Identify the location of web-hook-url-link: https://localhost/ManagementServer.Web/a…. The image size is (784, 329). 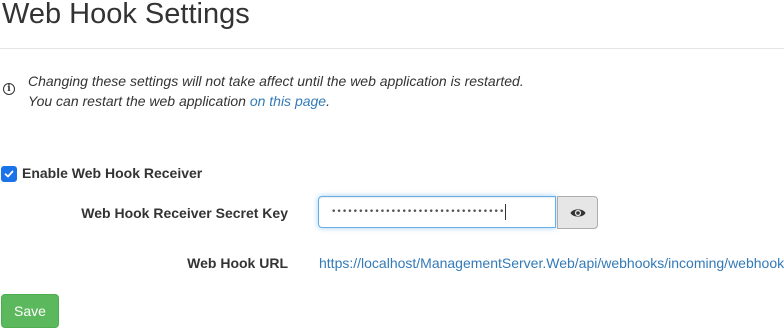
(551, 263).